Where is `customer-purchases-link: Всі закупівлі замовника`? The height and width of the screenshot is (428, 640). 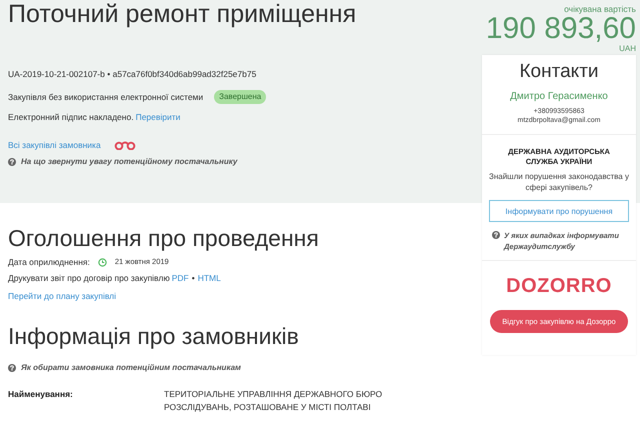 customer-purchases-link: Всі закупівлі замовника is located at coordinates (54, 145).